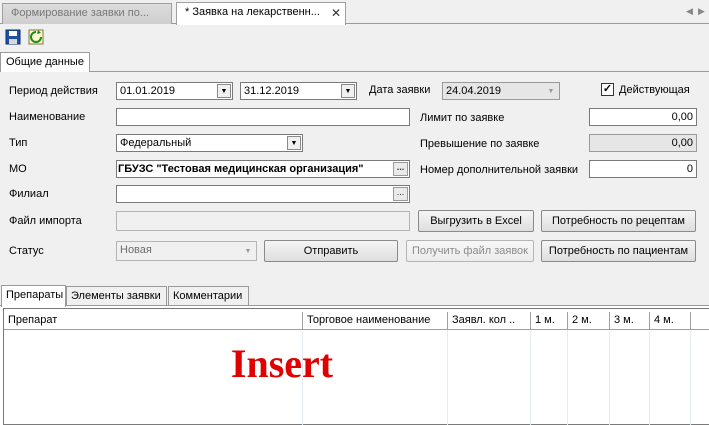 The width and height of the screenshot is (709, 425). Describe the element at coordinates (37, 38) in the screenshot. I see `refresh-icon` at that location.